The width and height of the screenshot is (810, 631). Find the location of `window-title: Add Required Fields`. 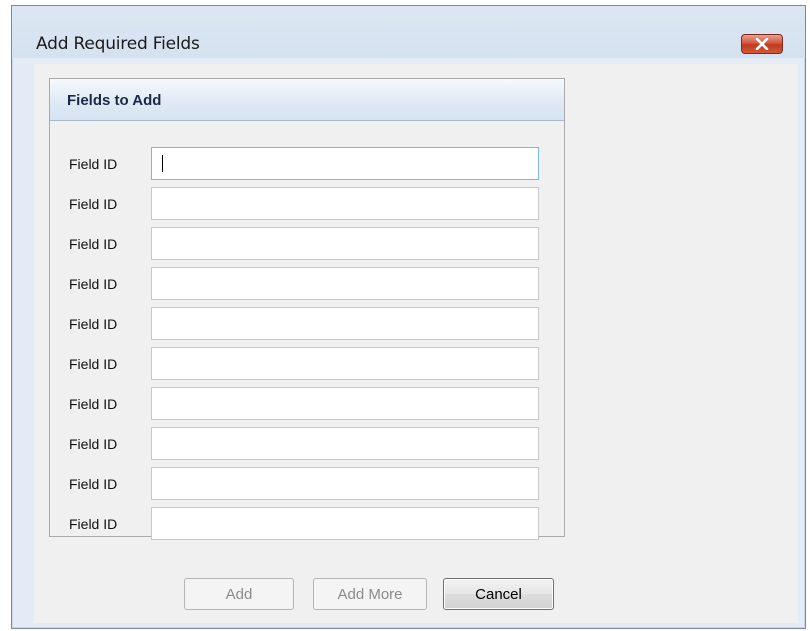

window-title: Add Required Fields is located at coordinates (118, 44).